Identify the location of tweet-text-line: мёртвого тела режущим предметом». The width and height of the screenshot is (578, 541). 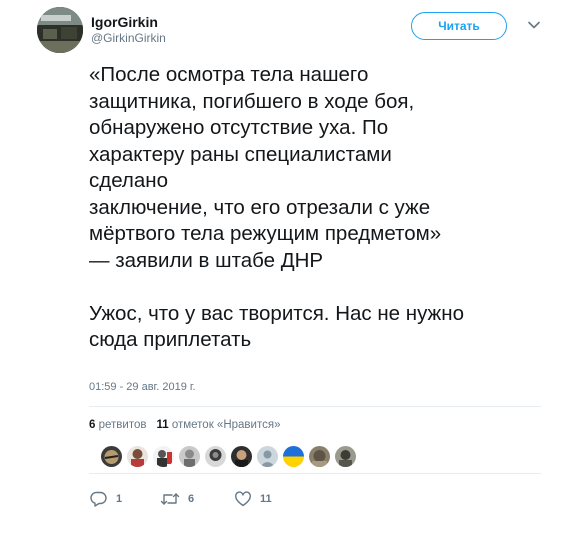
(265, 233).